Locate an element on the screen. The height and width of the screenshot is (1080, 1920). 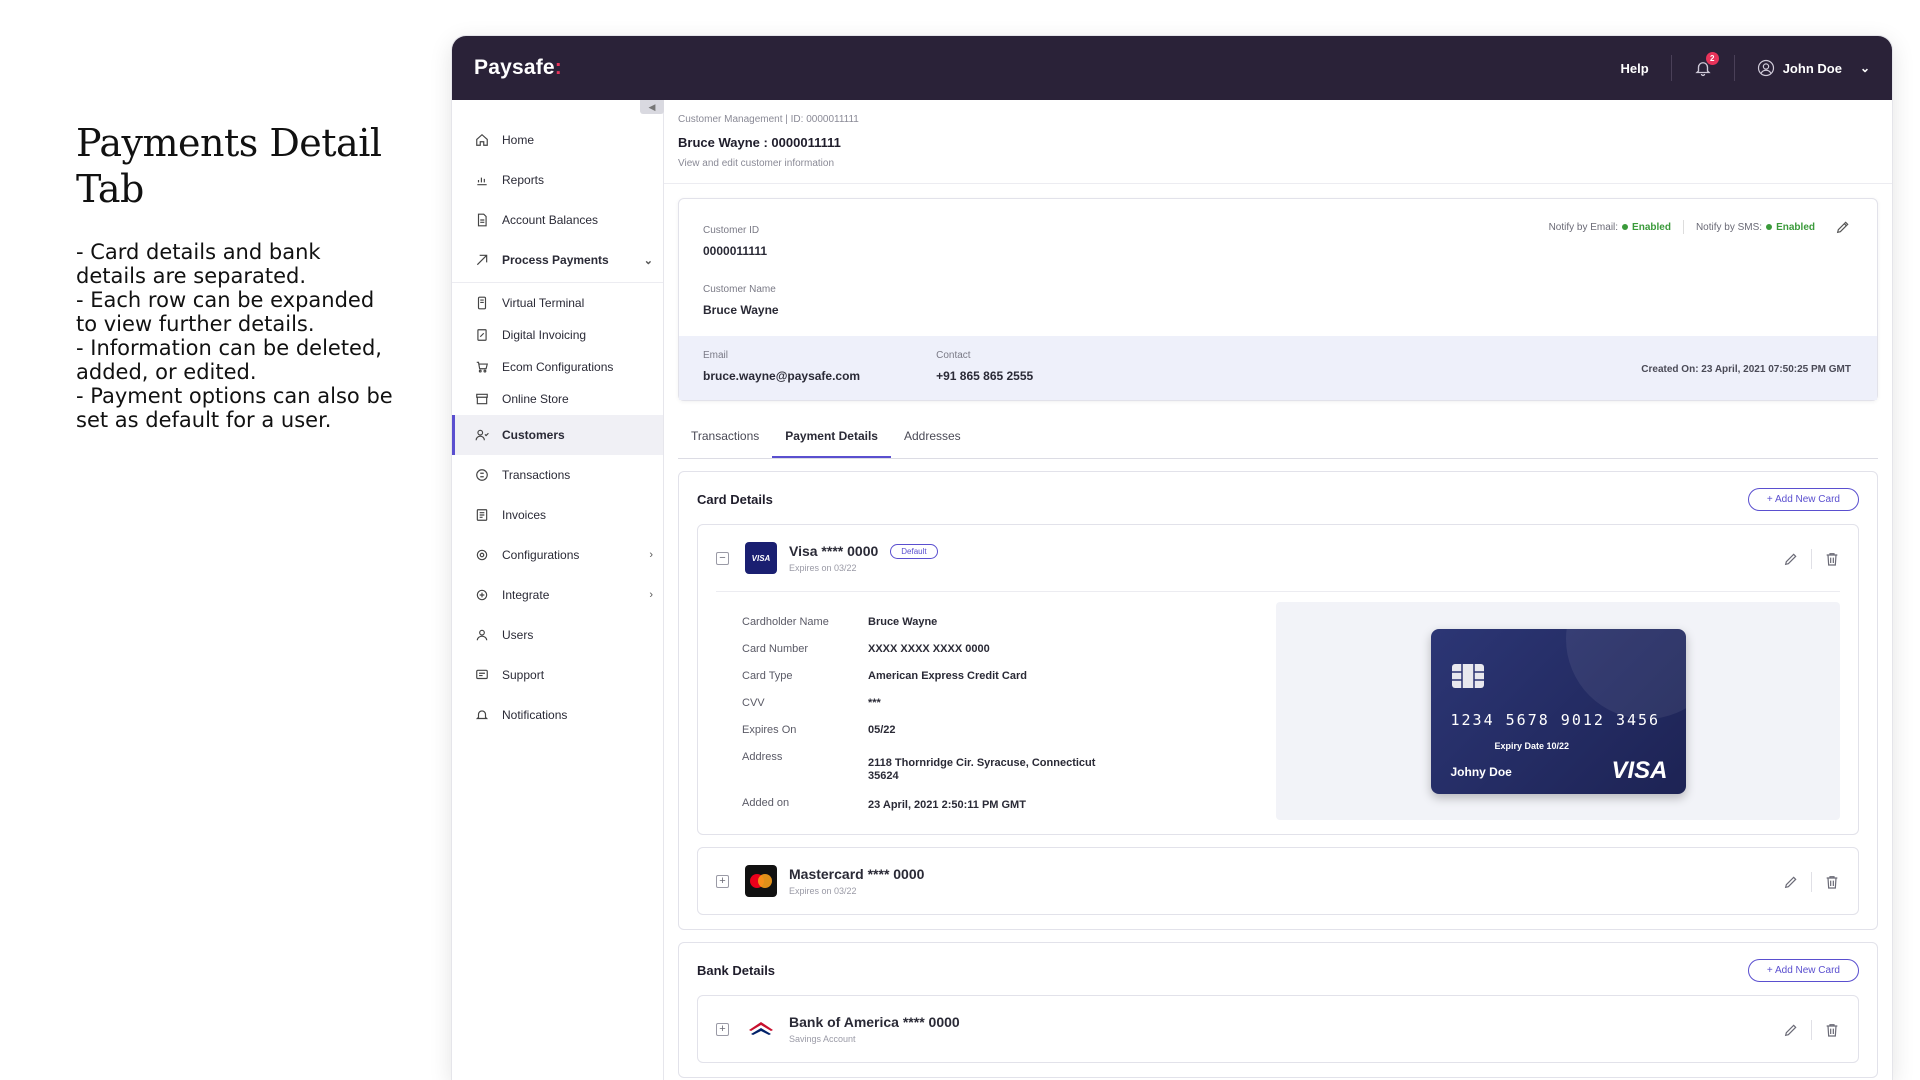
sidebar-item-virtual-terminal: Virtual Terminal is located at coordinates (557, 303).